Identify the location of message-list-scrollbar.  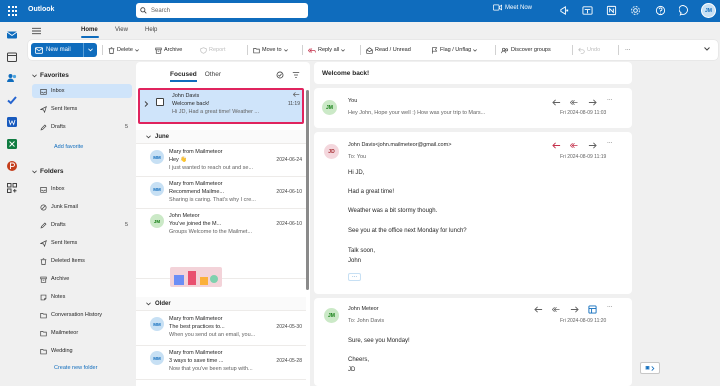
(307, 190).